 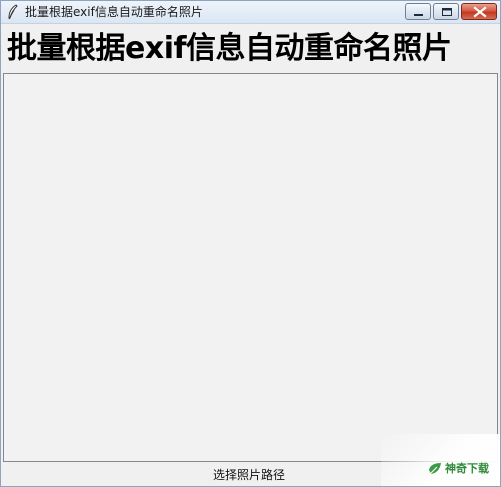 What do you see at coordinates (13, 12) in the screenshot?
I see `feather-icon` at bounding box center [13, 12].